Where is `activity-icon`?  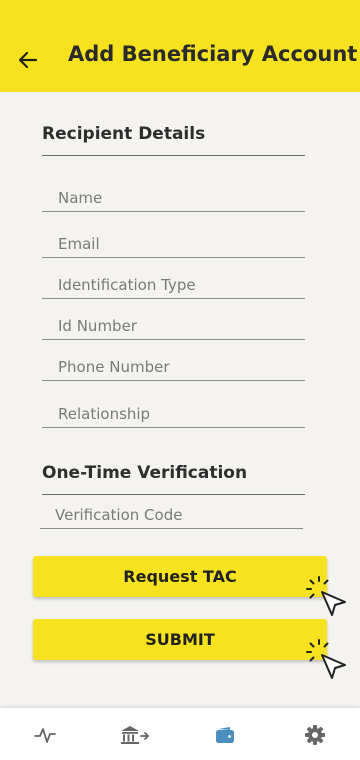 activity-icon is located at coordinates (45, 735).